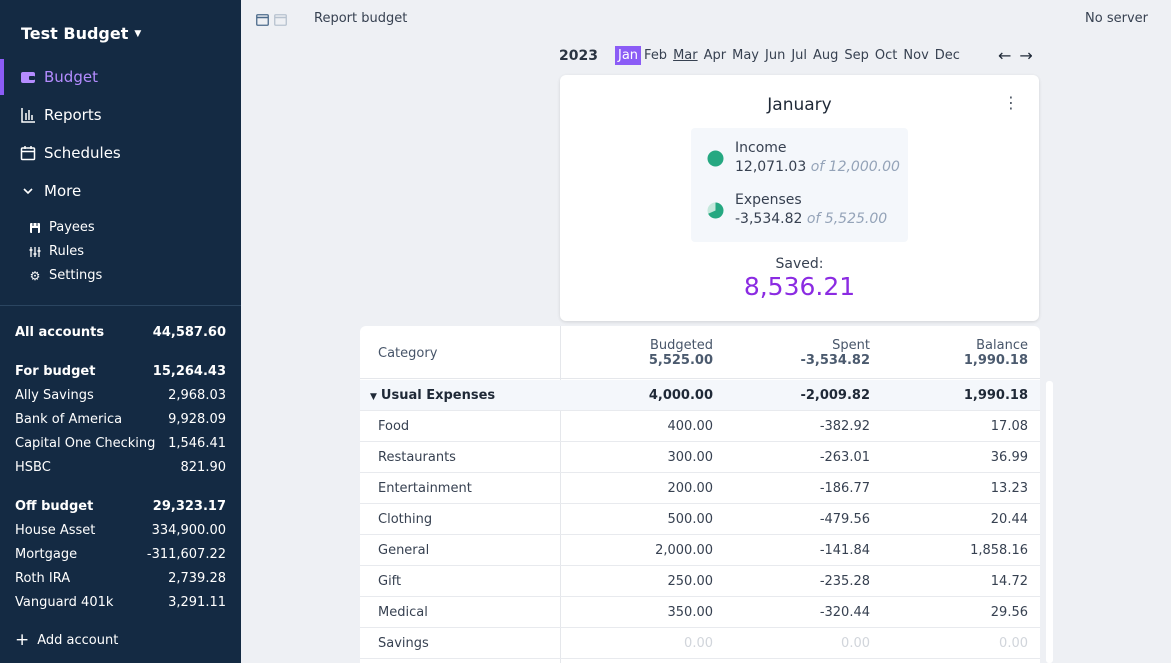 This screenshot has width=1171, height=663. I want to click on calendar-view-alt-icon, so click(280, 18).